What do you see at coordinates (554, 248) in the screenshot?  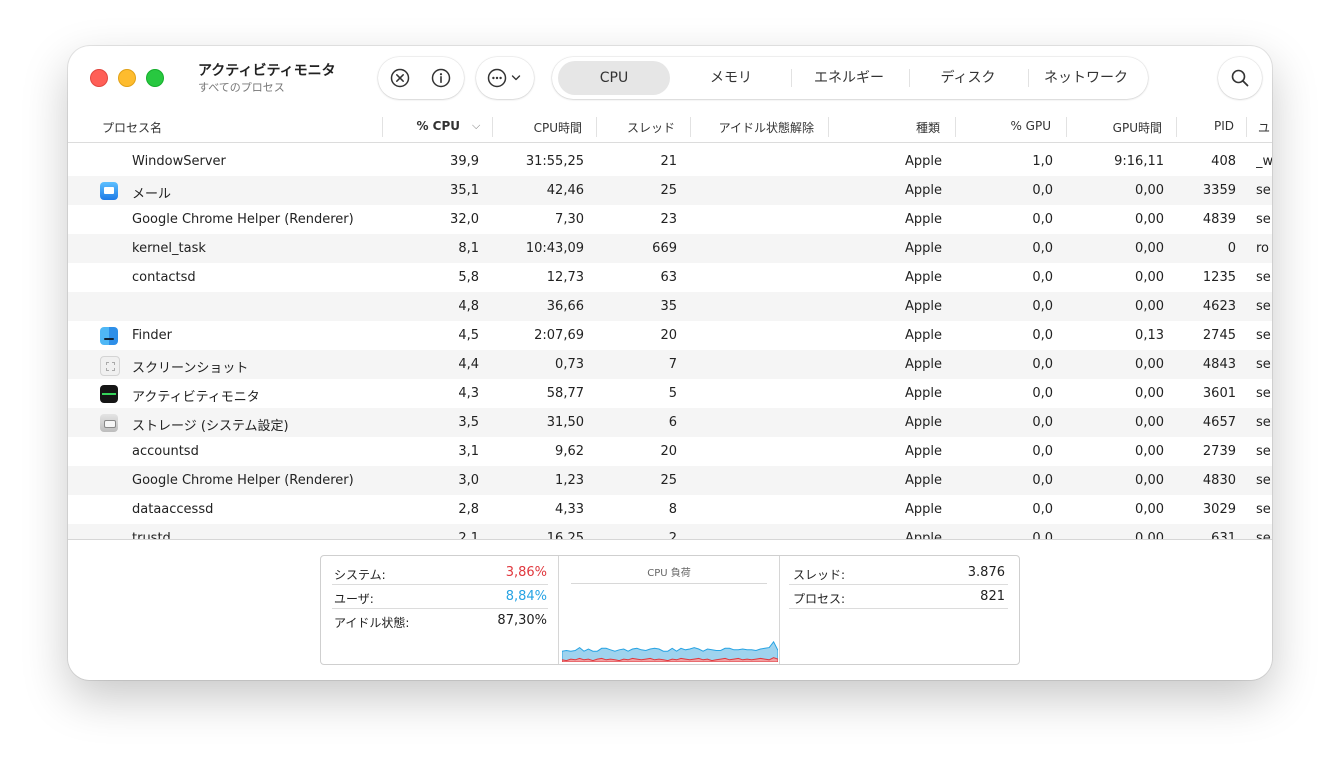 I see `cpu-time: 10:43,09` at bounding box center [554, 248].